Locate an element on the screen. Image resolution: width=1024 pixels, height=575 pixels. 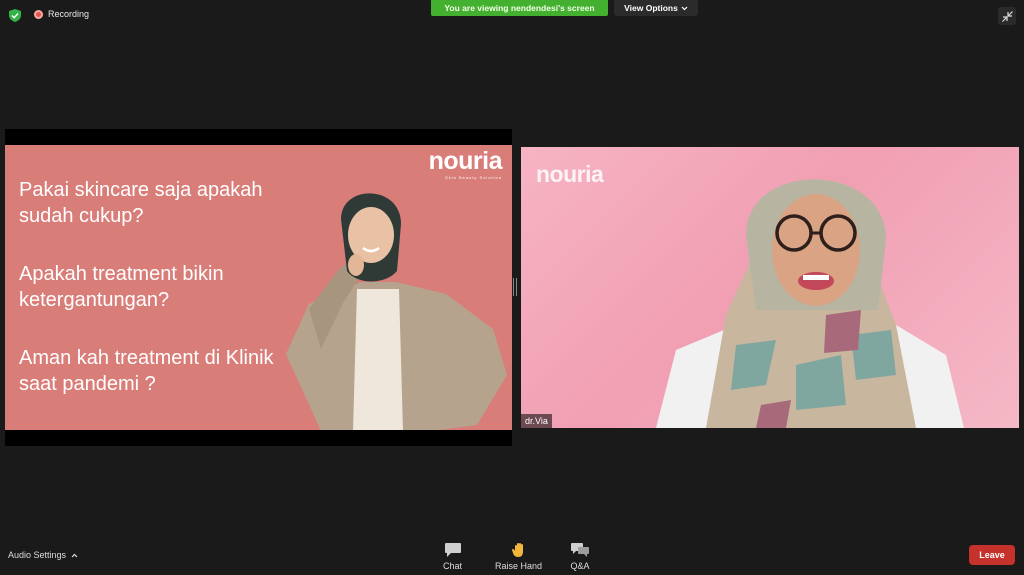
participant-figure is located at coordinates (810, 303).